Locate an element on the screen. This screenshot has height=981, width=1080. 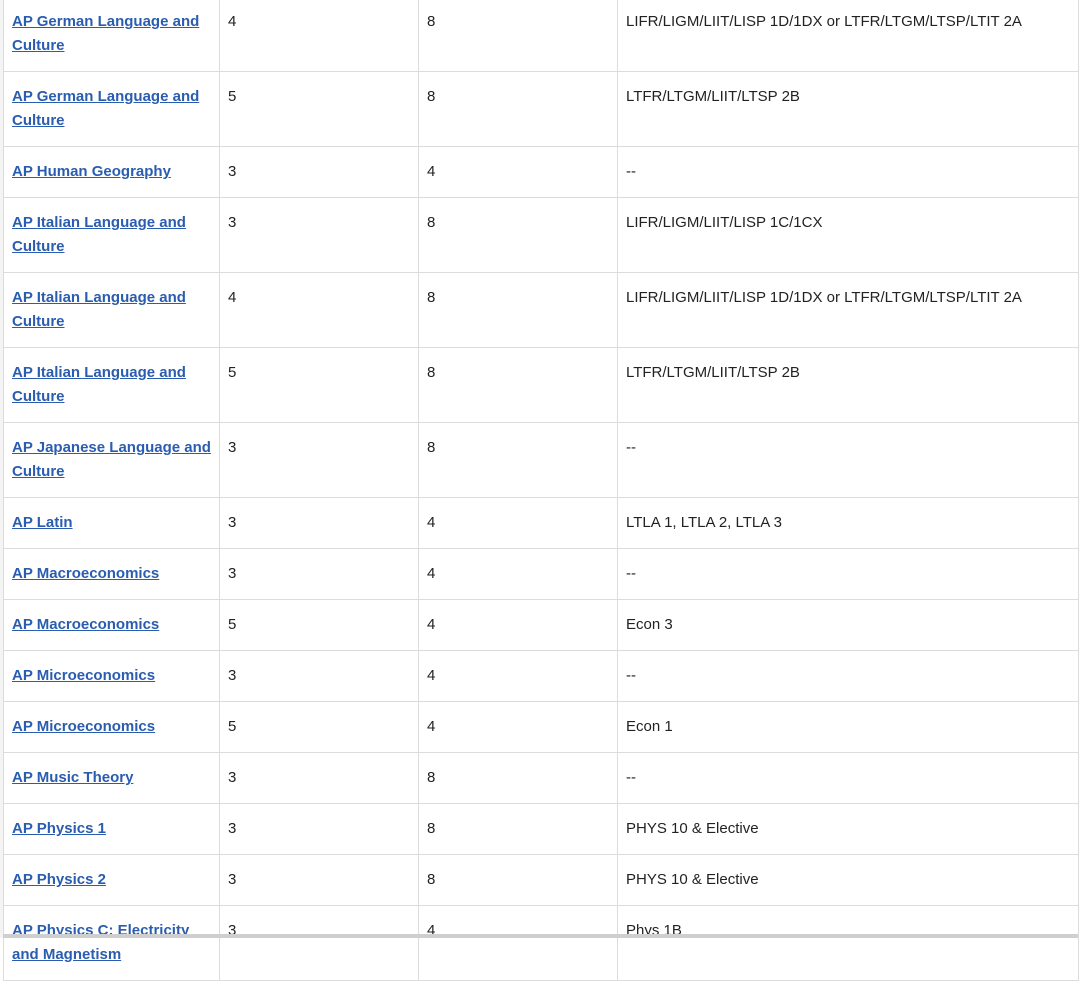
exam-cell: AP Music Theory is located at coordinates (111, 778).